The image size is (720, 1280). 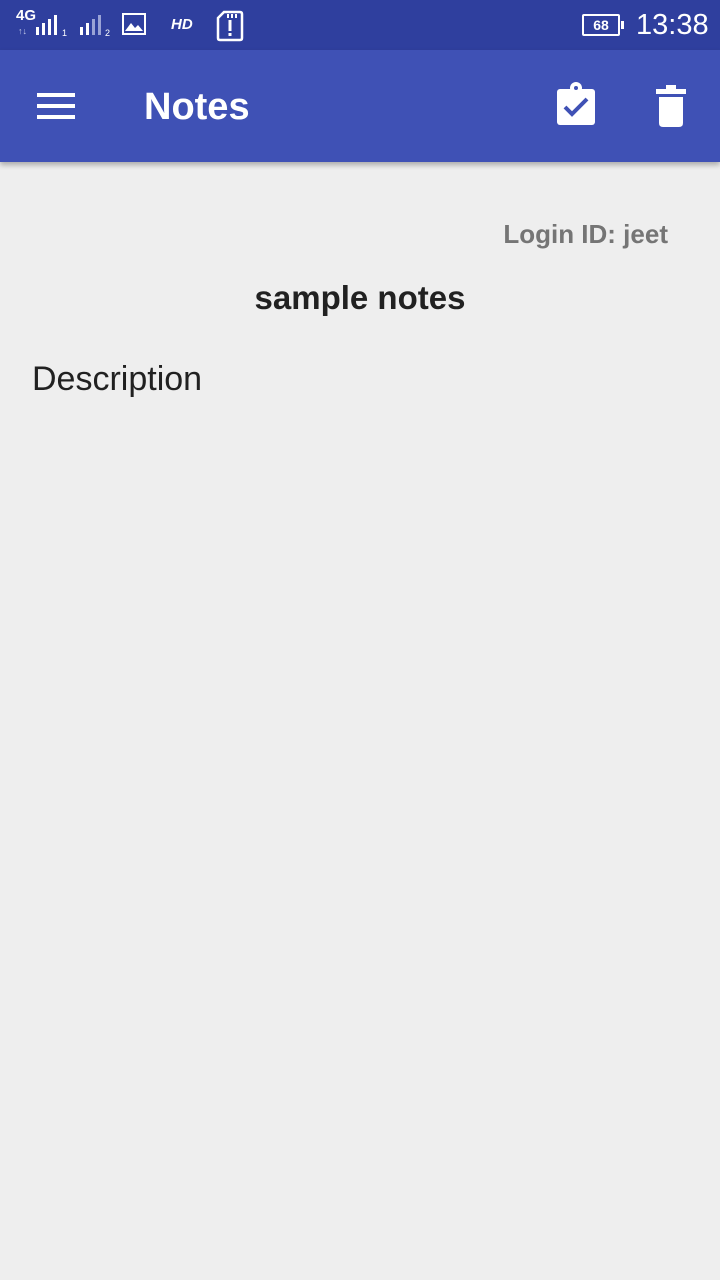 What do you see at coordinates (576, 103) in the screenshot?
I see `clipboard-check-icon` at bounding box center [576, 103].